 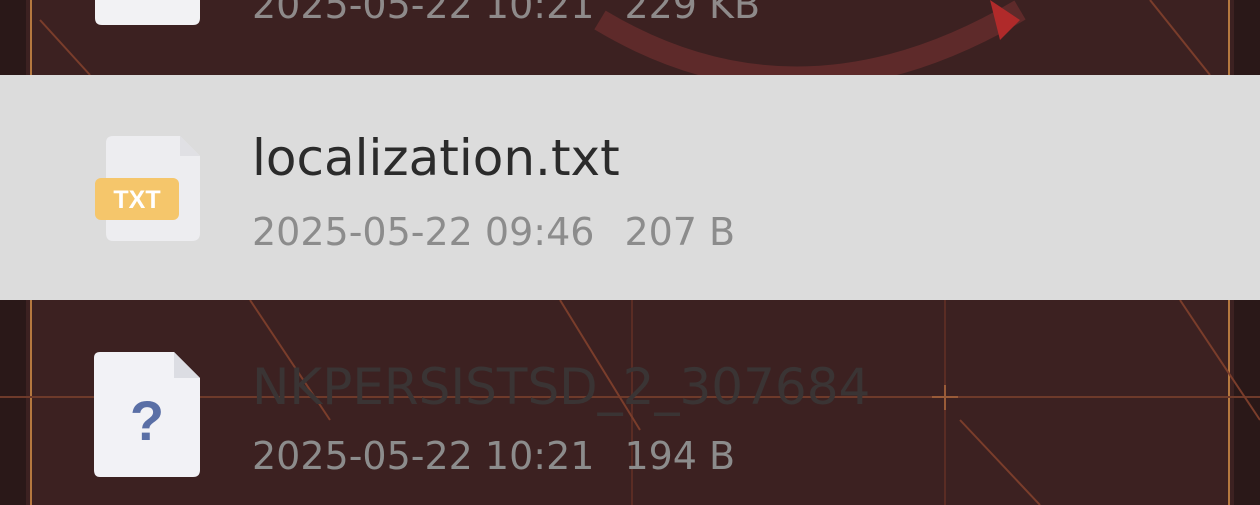 What do you see at coordinates (680, 456) in the screenshot?
I see `file-size: 194 B` at bounding box center [680, 456].